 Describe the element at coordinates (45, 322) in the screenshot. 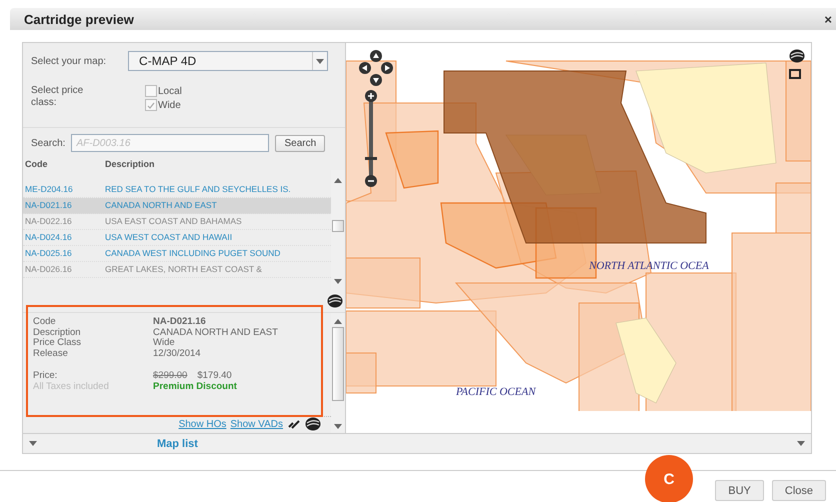

I see `detail-label: Code` at that location.